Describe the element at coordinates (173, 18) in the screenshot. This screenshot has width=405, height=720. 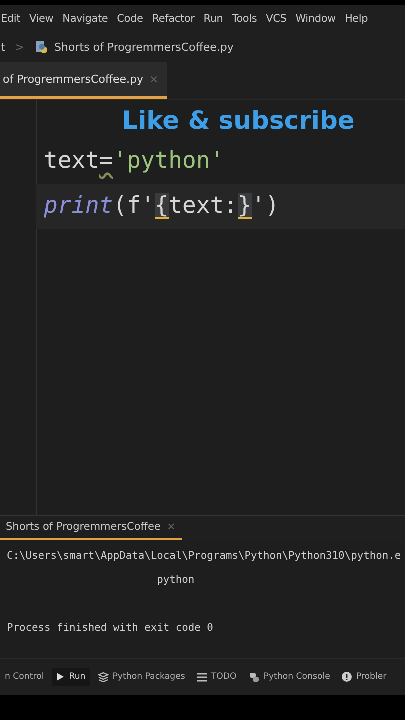
I see `menu-item: Refactor` at that location.